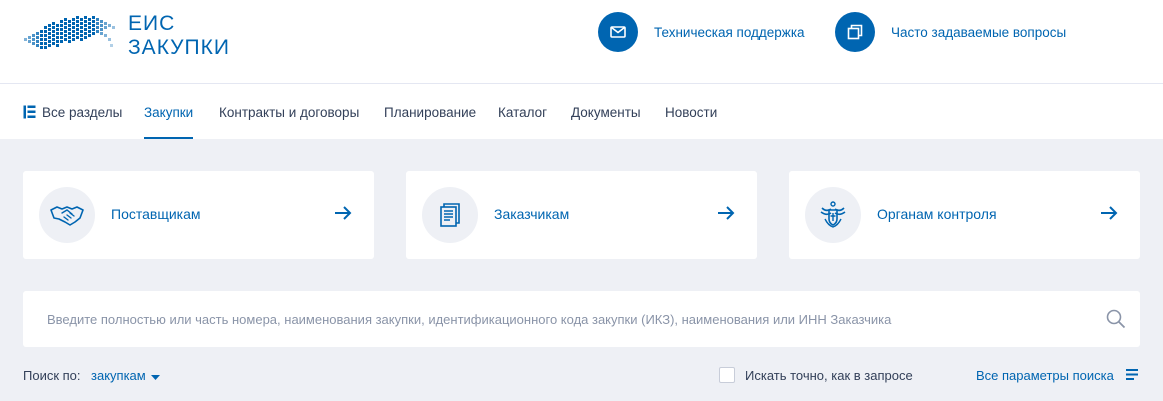 The width and height of the screenshot is (1163, 401). I want to click on caret-down-icon, so click(155, 375).